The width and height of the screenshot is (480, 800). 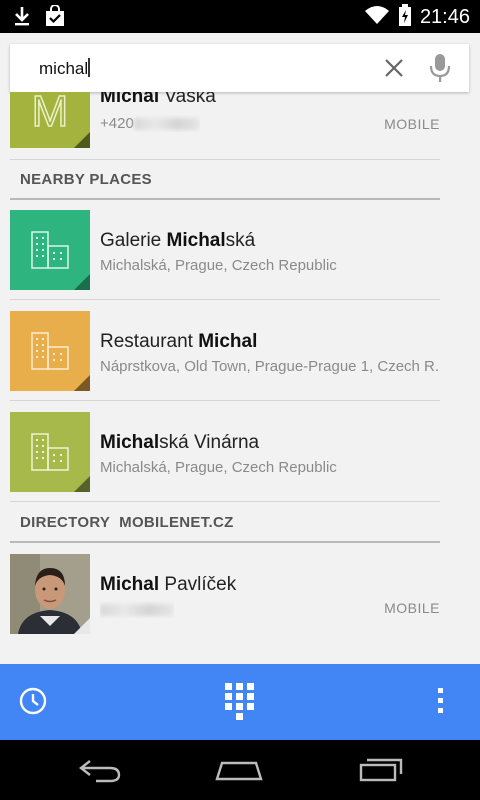 I want to click on back-icon, so click(x=100, y=772).